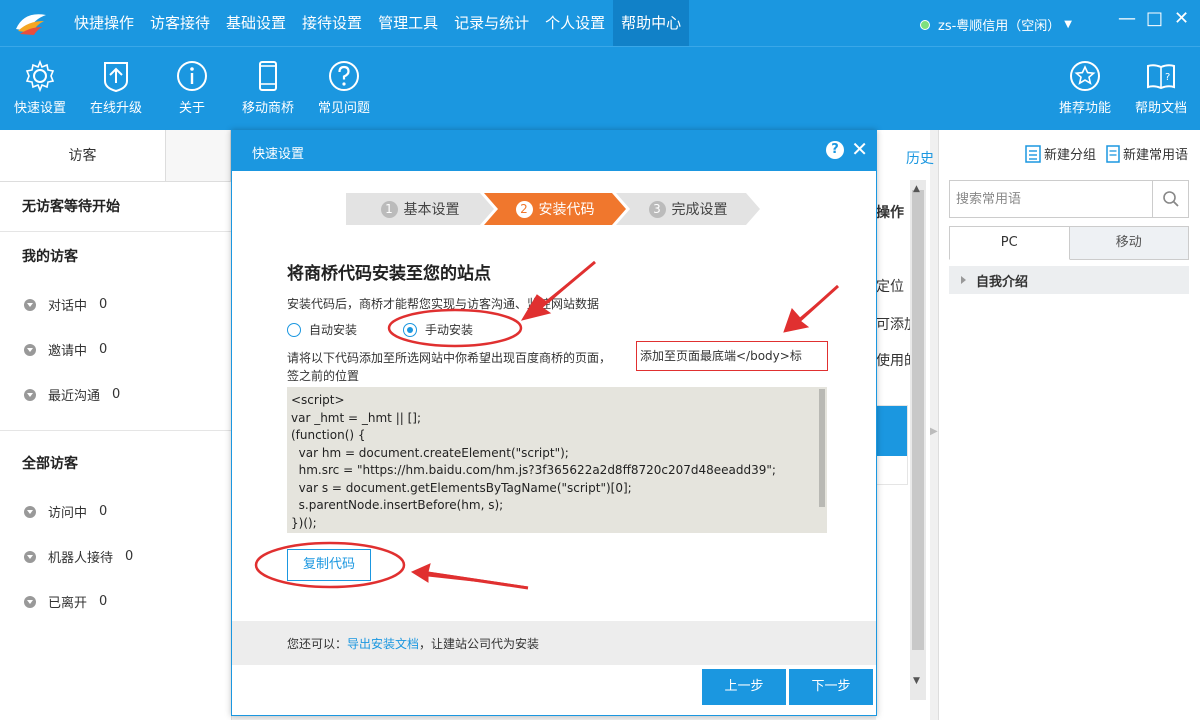 Image resolution: width=1200 pixels, height=720 pixels. I want to click on radio-label: 自动安装, so click(333, 330).